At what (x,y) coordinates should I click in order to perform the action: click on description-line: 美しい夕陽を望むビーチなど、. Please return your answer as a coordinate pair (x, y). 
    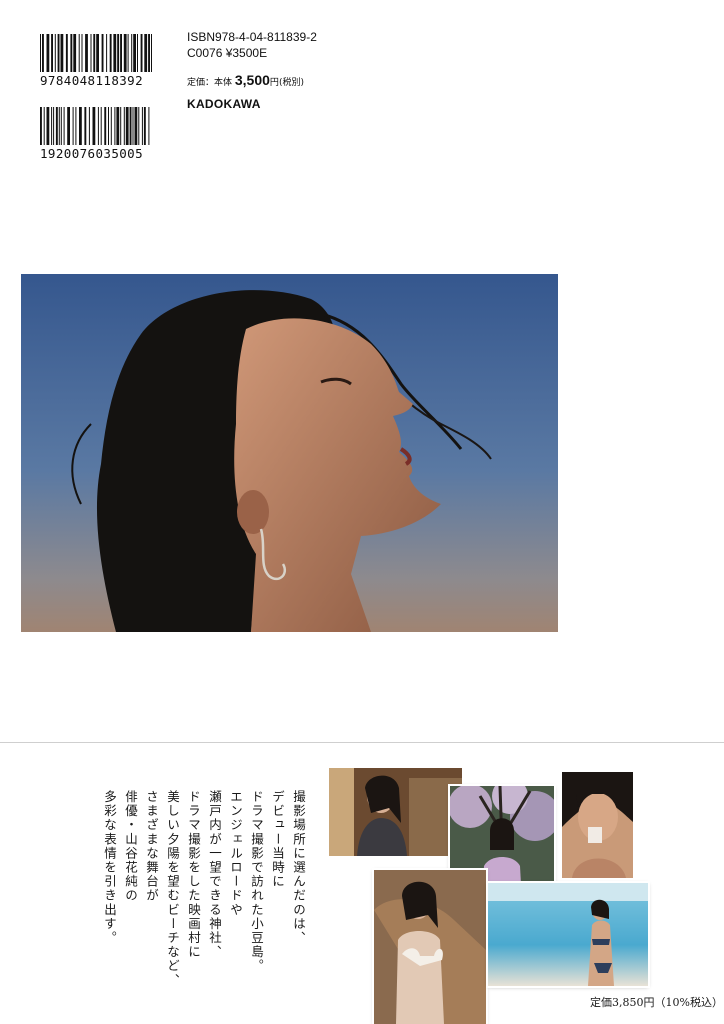
    Looking at the image, I should click on (172, 889).